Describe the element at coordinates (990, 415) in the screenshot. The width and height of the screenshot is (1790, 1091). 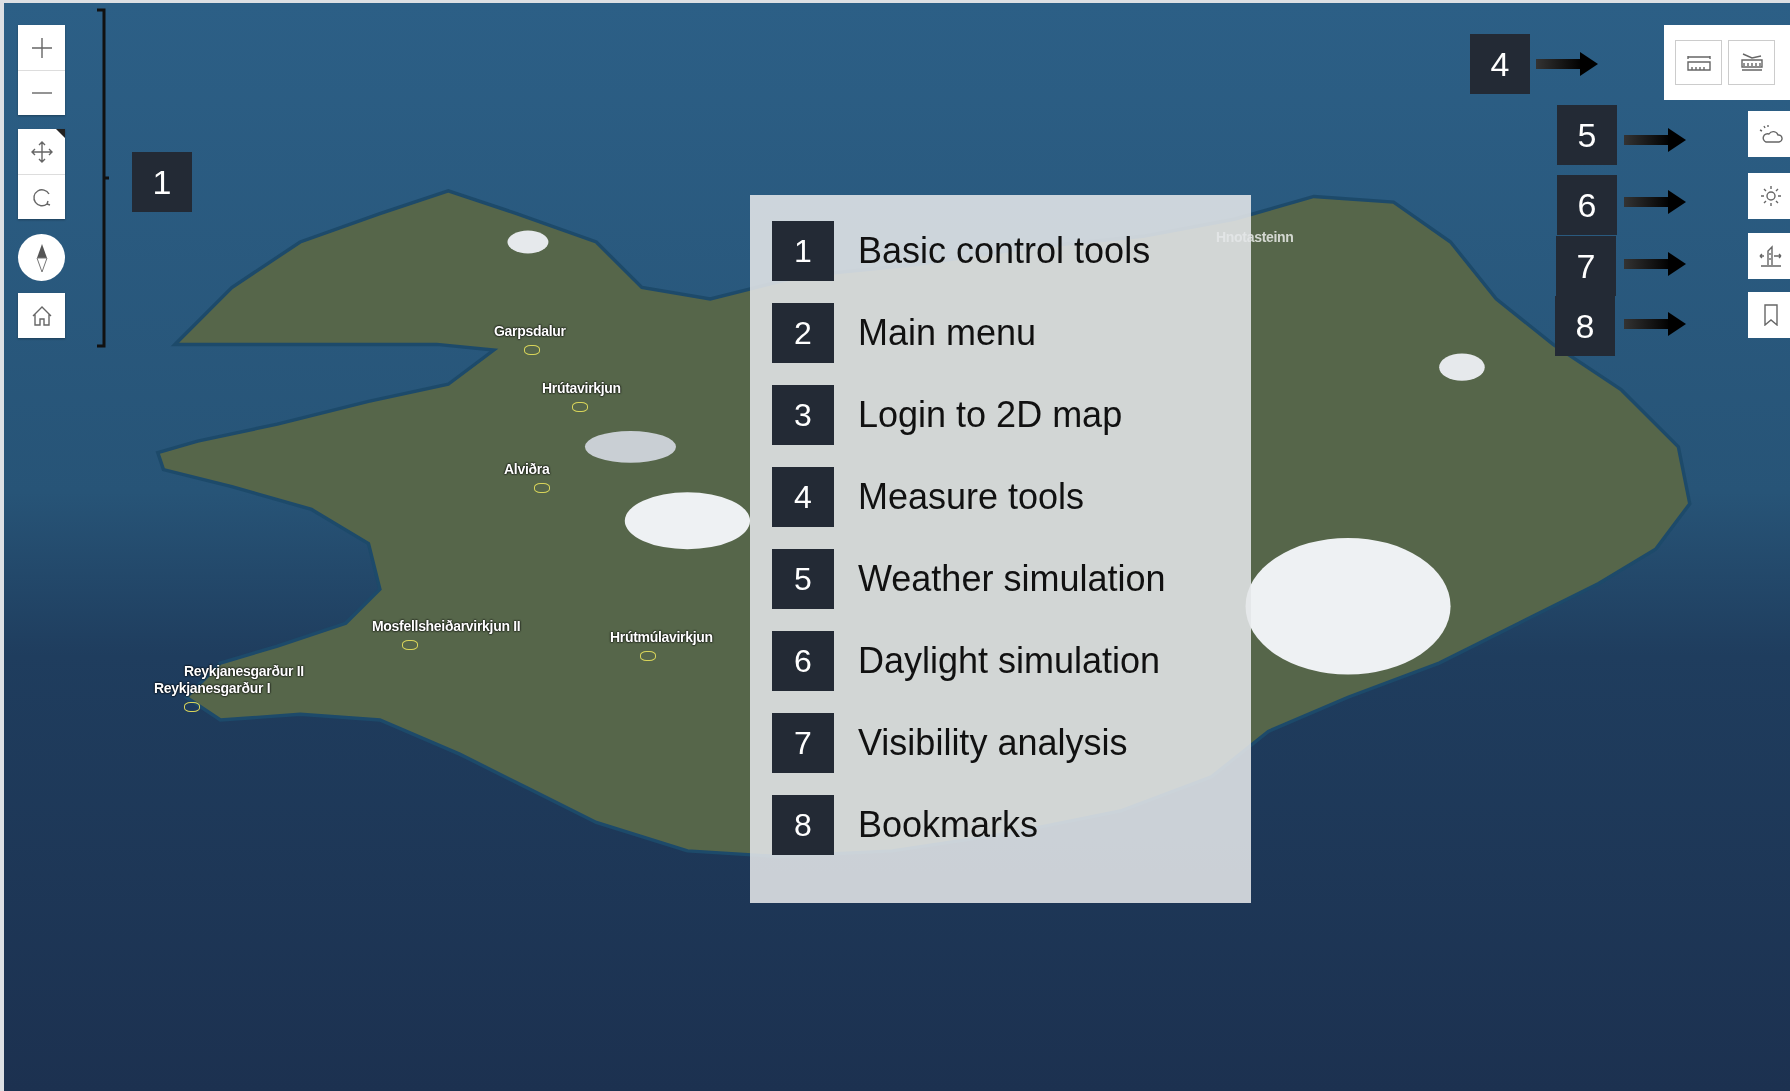
I see `legend-label: Login to 2D map` at that location.